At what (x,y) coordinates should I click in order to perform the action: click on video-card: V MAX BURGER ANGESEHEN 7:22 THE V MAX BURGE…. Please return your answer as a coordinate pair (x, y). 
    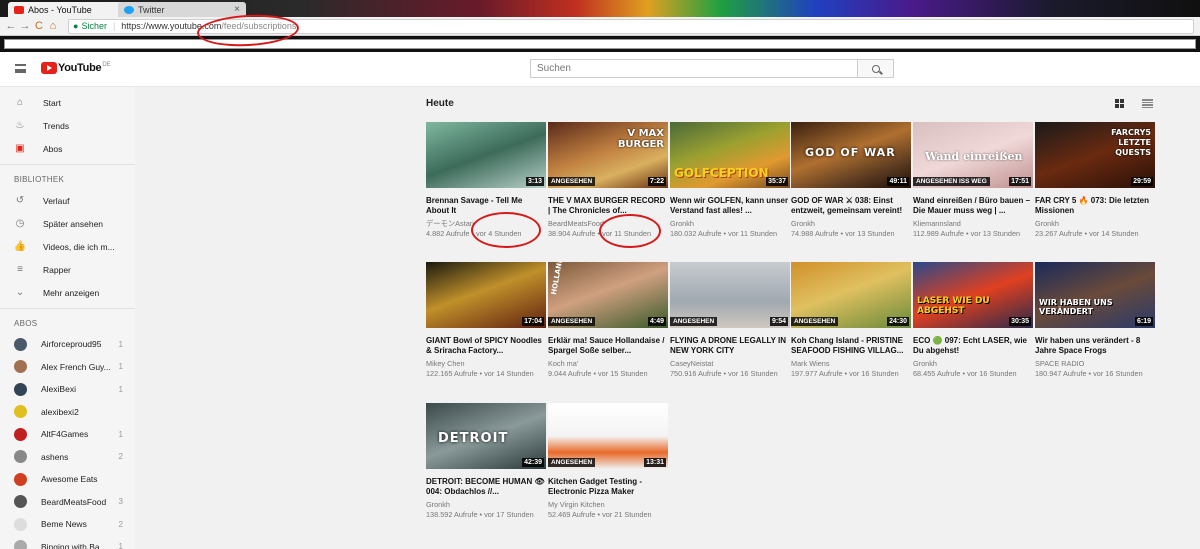
    Looking at the image, I should click on (608, 180).